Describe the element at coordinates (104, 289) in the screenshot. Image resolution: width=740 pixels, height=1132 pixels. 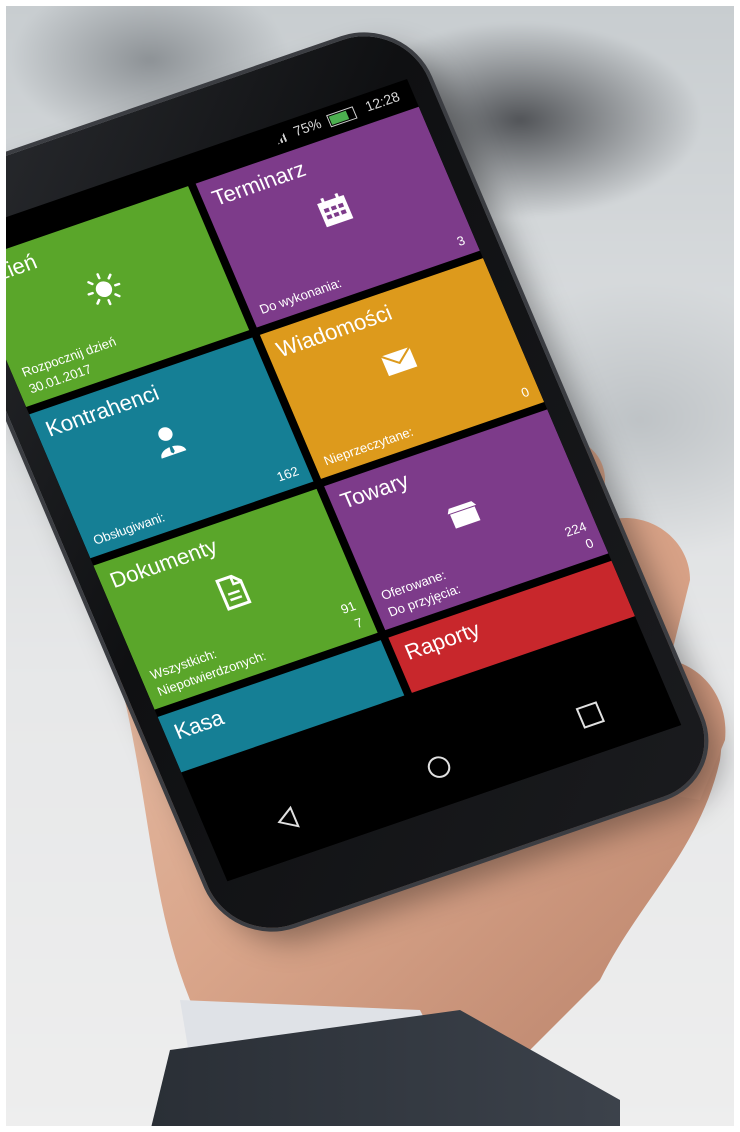
I see `sun-icon` at that location.